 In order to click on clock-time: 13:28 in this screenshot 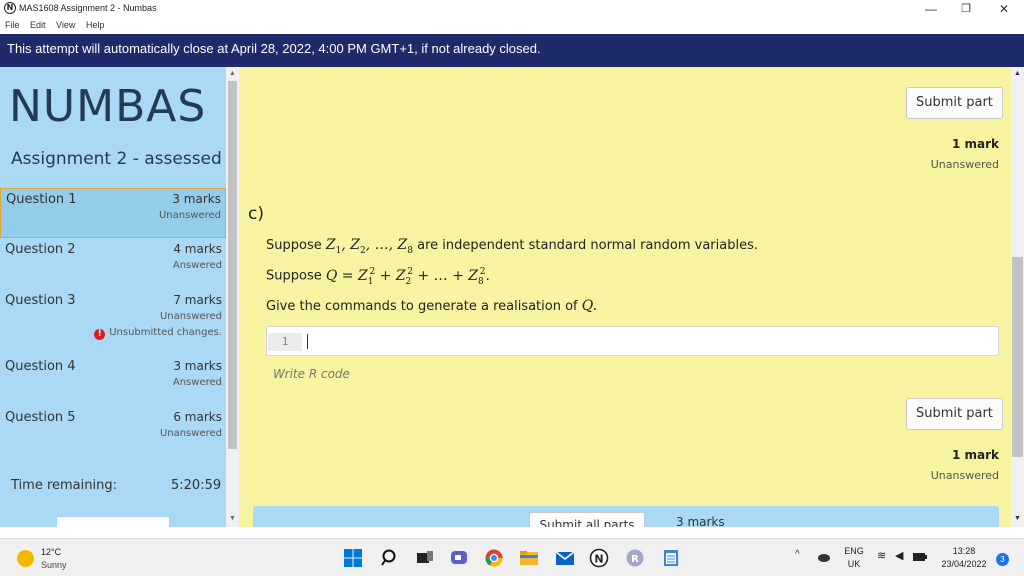, I will do `click(964, 551)`.